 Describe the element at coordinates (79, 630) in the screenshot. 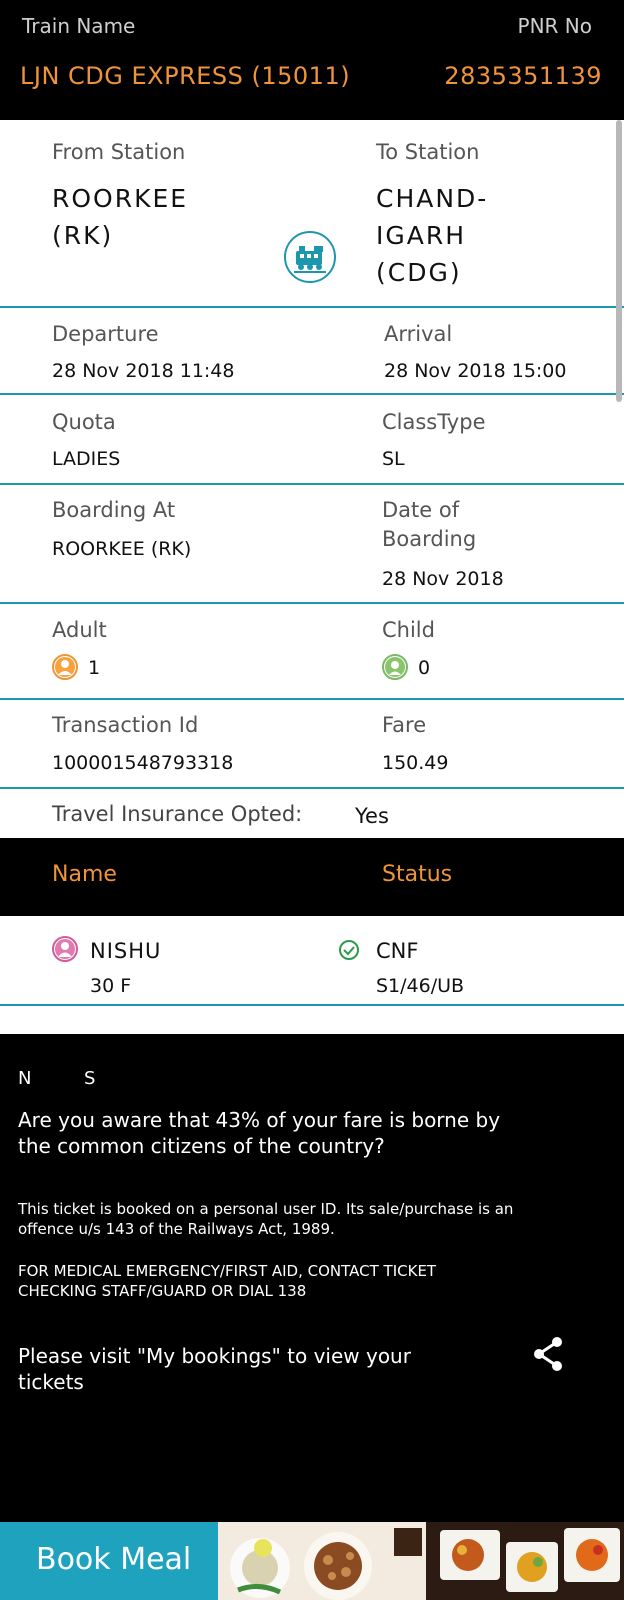

I see `adult-label: Adult` at that location.